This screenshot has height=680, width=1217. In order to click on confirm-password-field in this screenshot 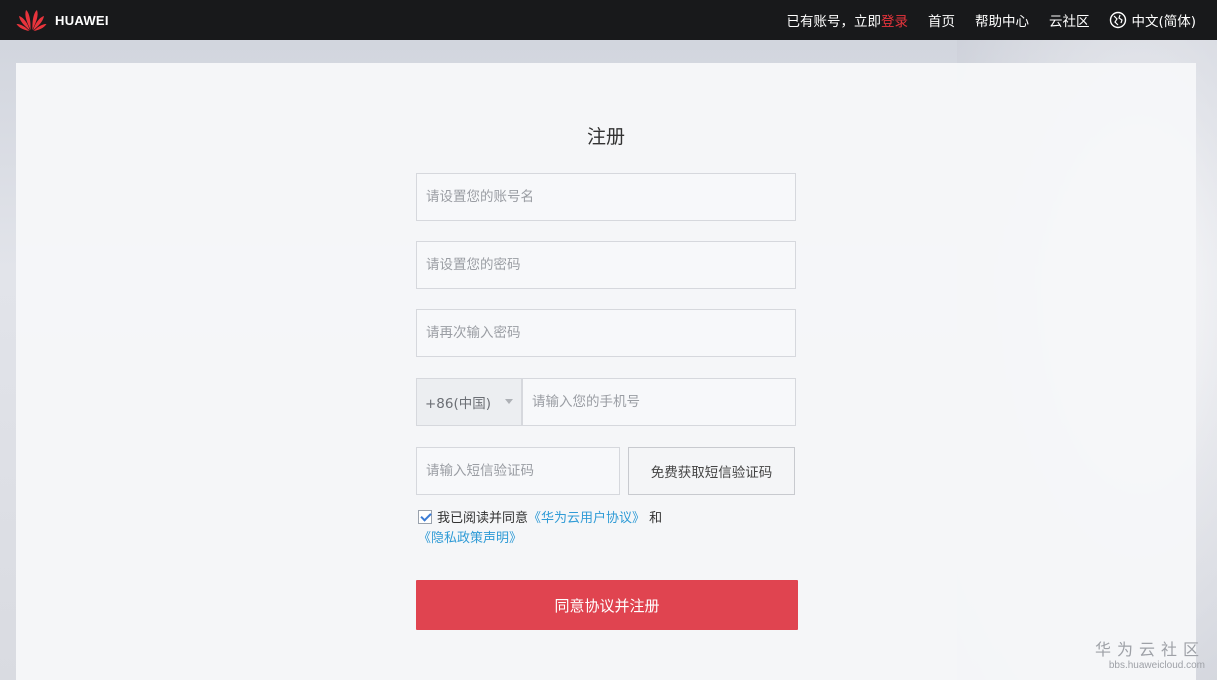, I will do `click(606, 333)`.